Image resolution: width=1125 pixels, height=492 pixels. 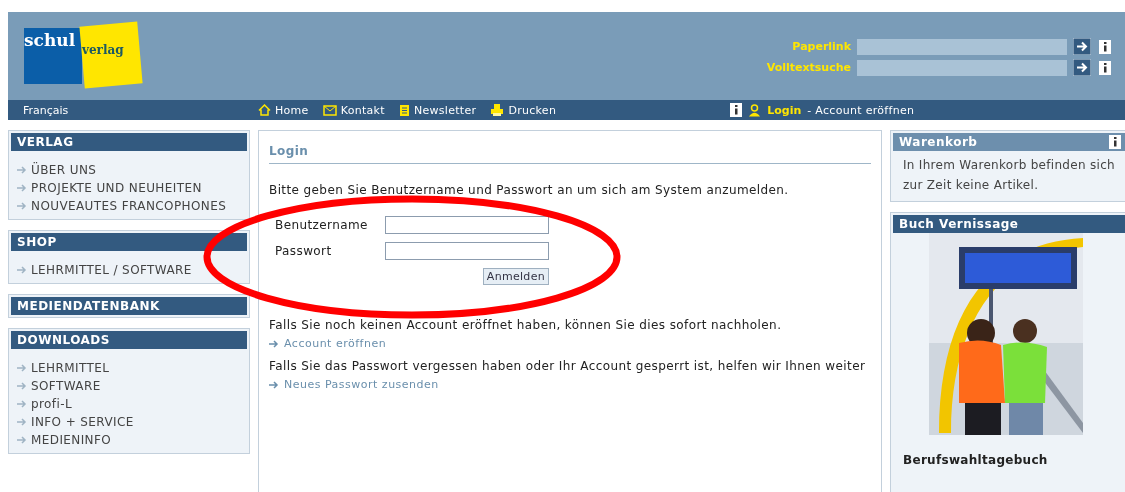 I want to click on field-label: Volltextsuche, so click(x=808, y=67).